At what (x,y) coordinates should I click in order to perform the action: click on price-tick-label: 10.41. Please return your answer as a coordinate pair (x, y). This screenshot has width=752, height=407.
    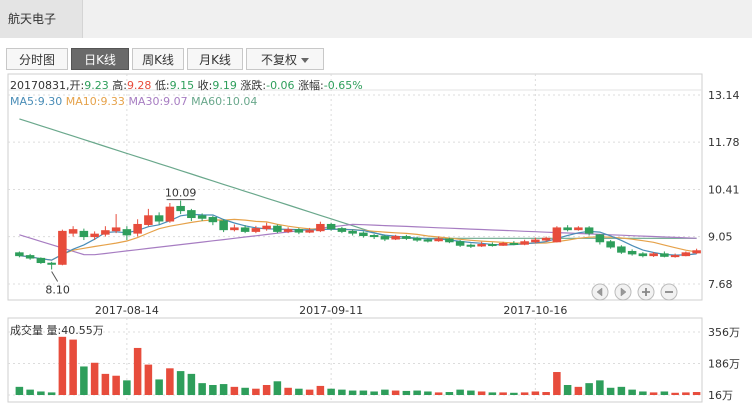
    Looking at the image, I should click on (724, 190).